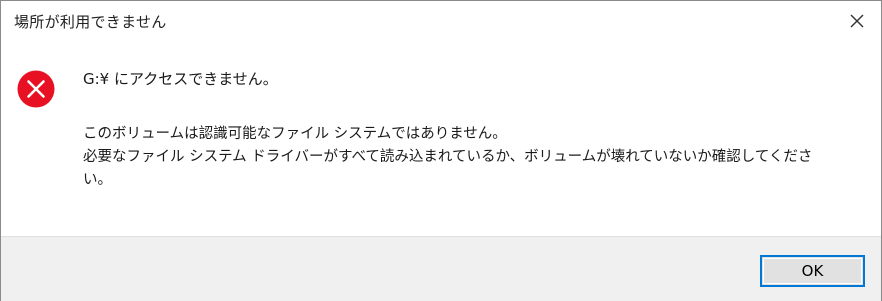  I want to click on ok-button: OK, so click(812, 271).